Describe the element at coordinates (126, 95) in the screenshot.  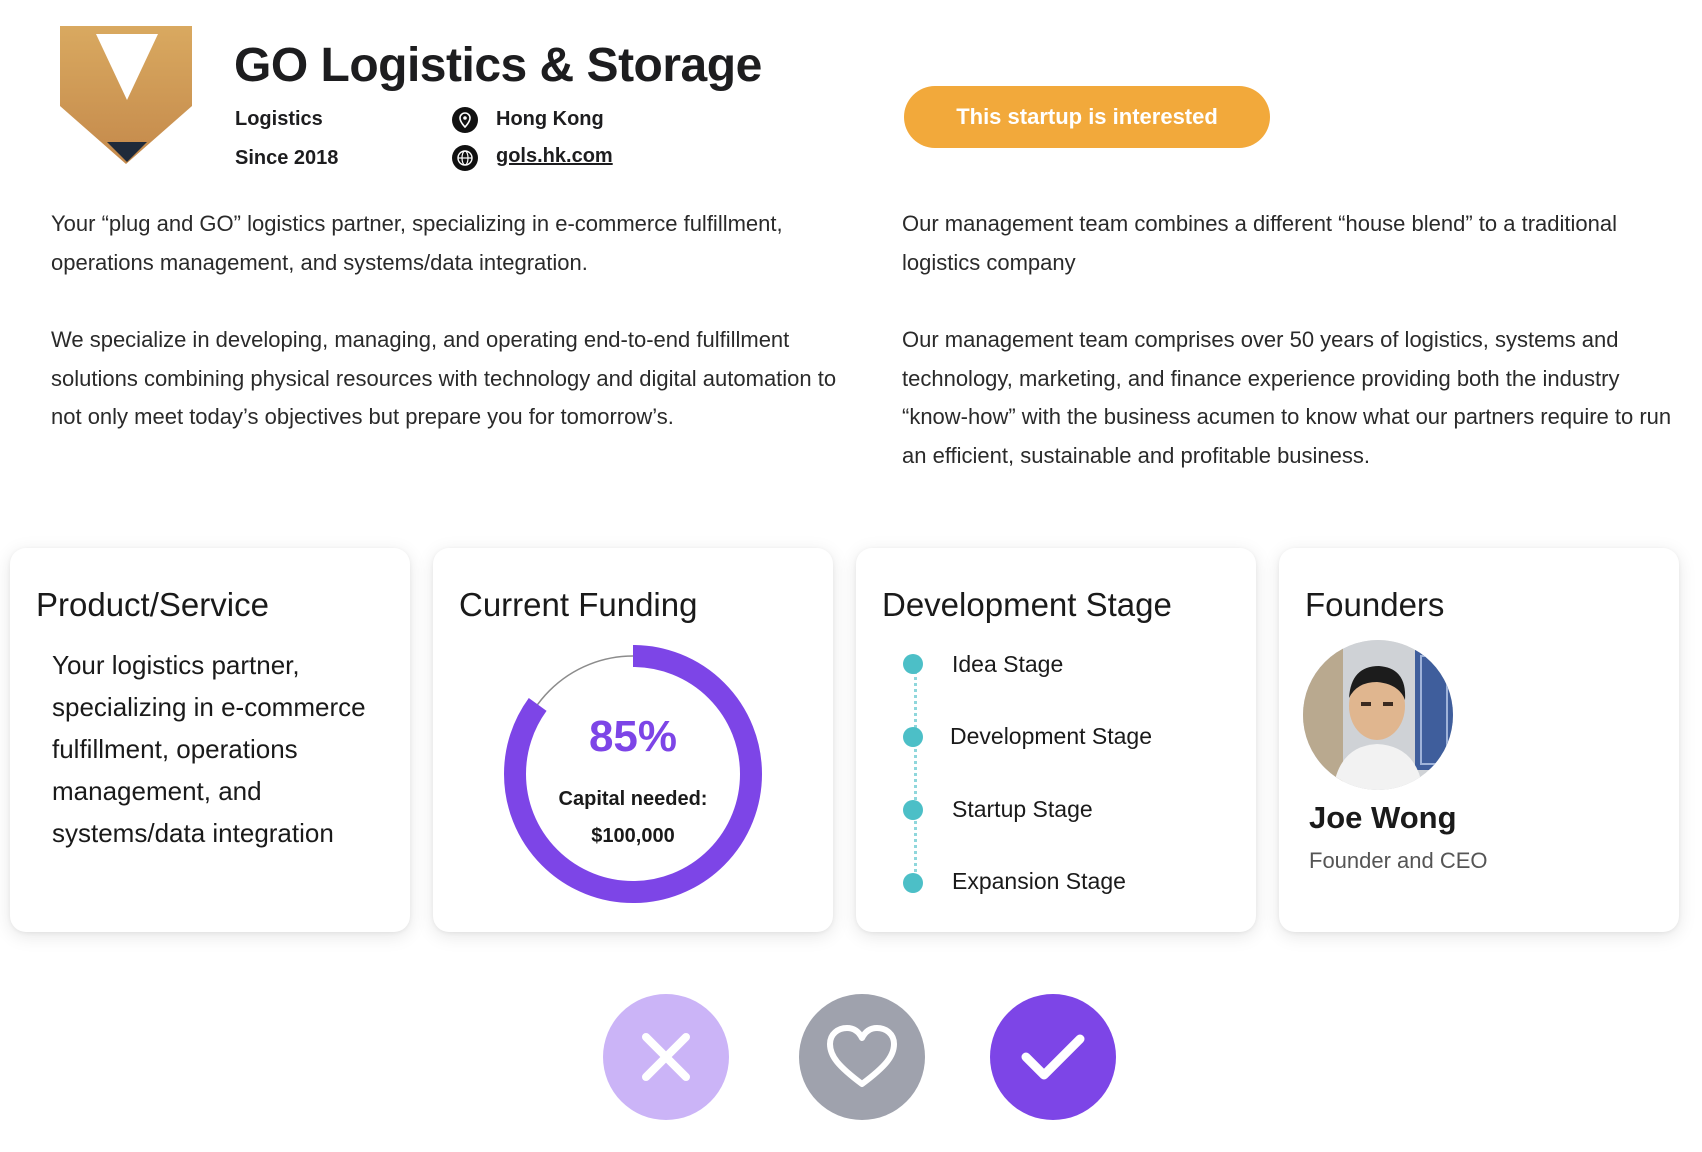
I see `chevron-v-logo-icon` at that location.